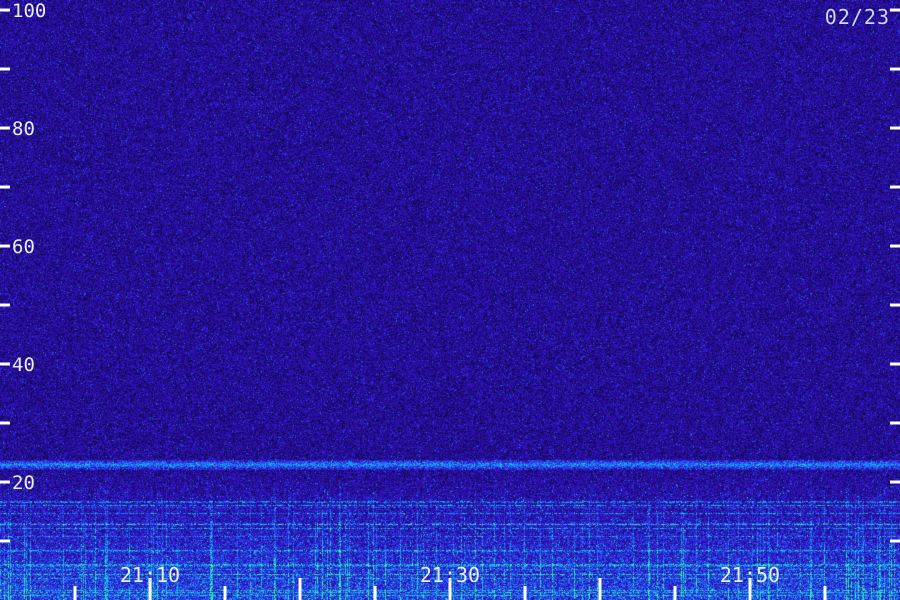 The width and height of the screenshot is (900, 600). Describe the element at coordinates (857, 17) in the screenshot. I see `date-label: 02/23` at that location.